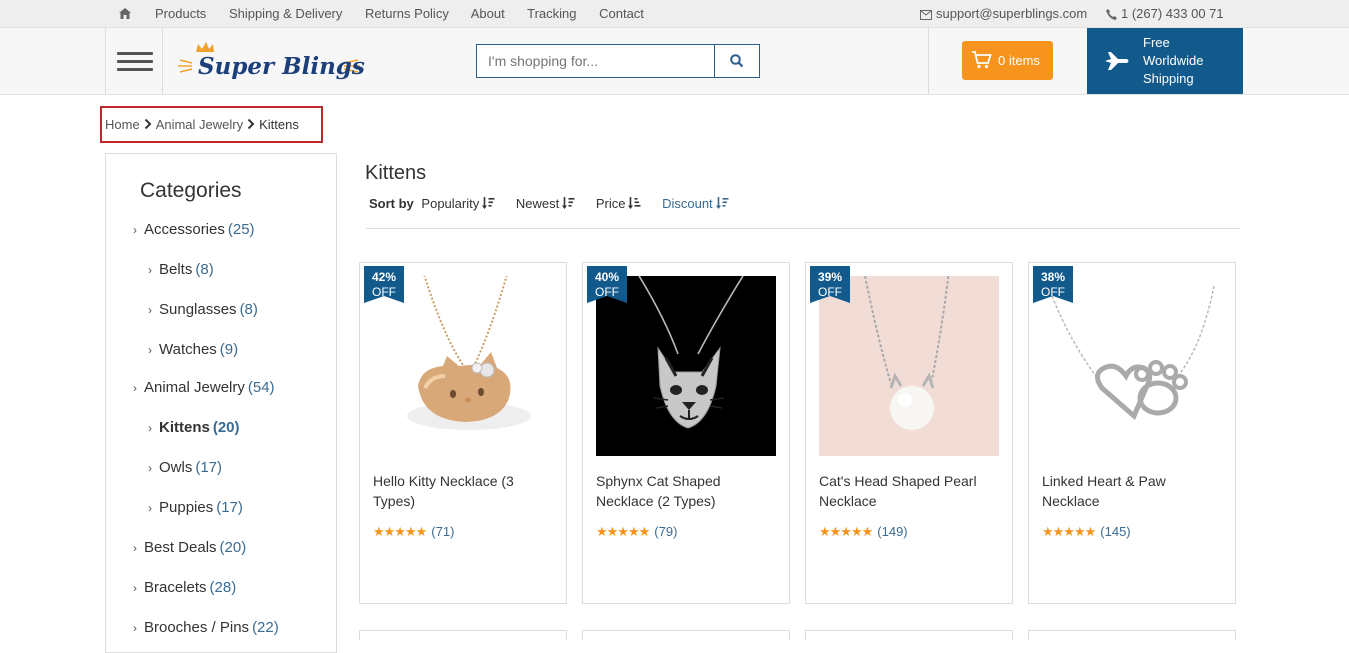 This screenshot has width=1349, height=653. I want to click on search-input, so click(596, 61).